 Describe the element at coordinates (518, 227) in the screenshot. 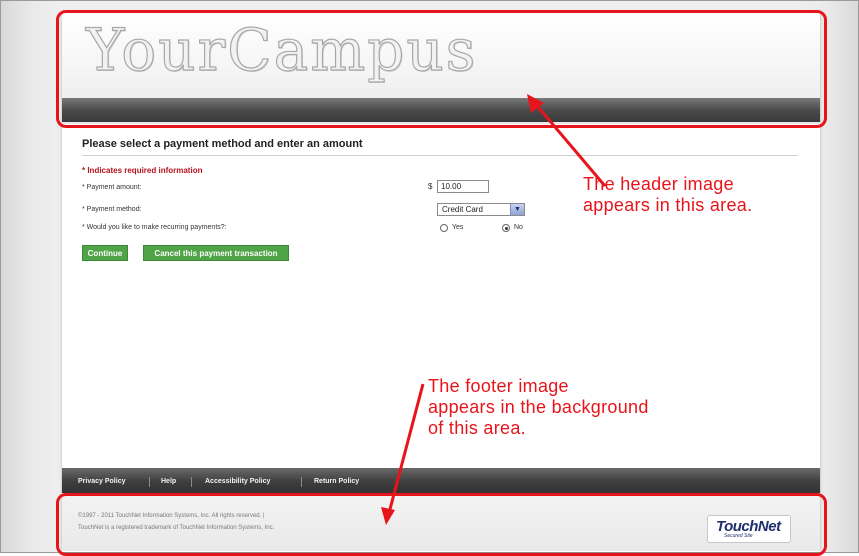

I see `recurring-no-label: No` at that location.